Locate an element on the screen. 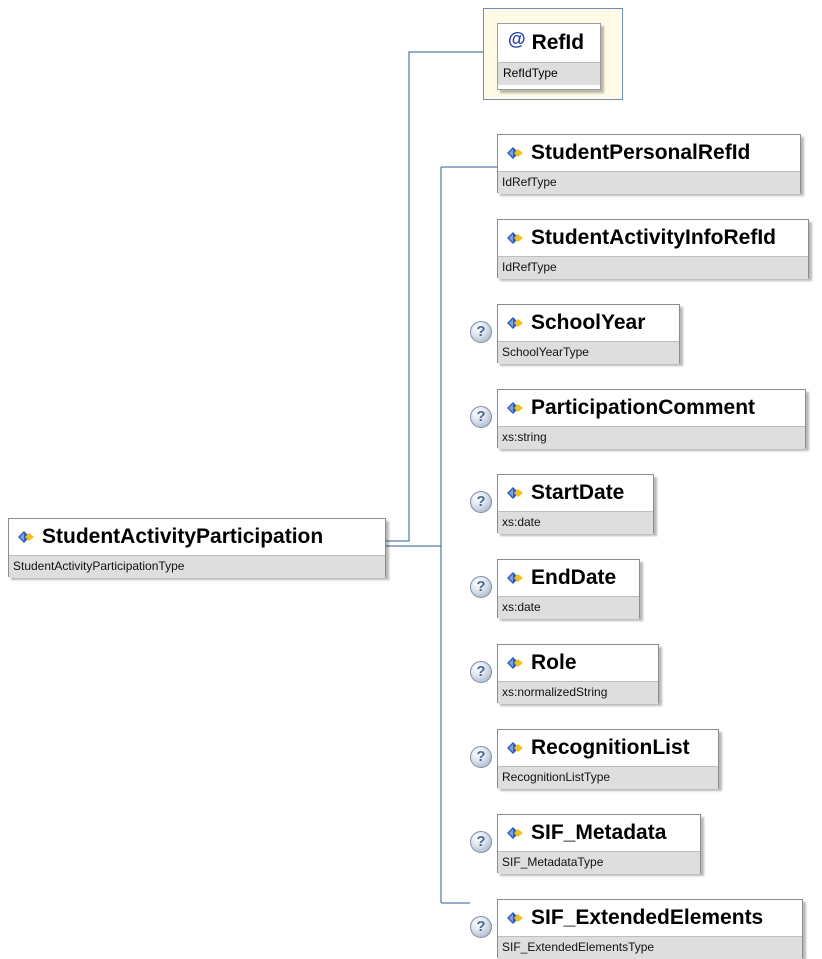 Image resolution: width=822 pixels, height=959 pixels. element-name: RecognitionList is located at coordinates (610, 747).